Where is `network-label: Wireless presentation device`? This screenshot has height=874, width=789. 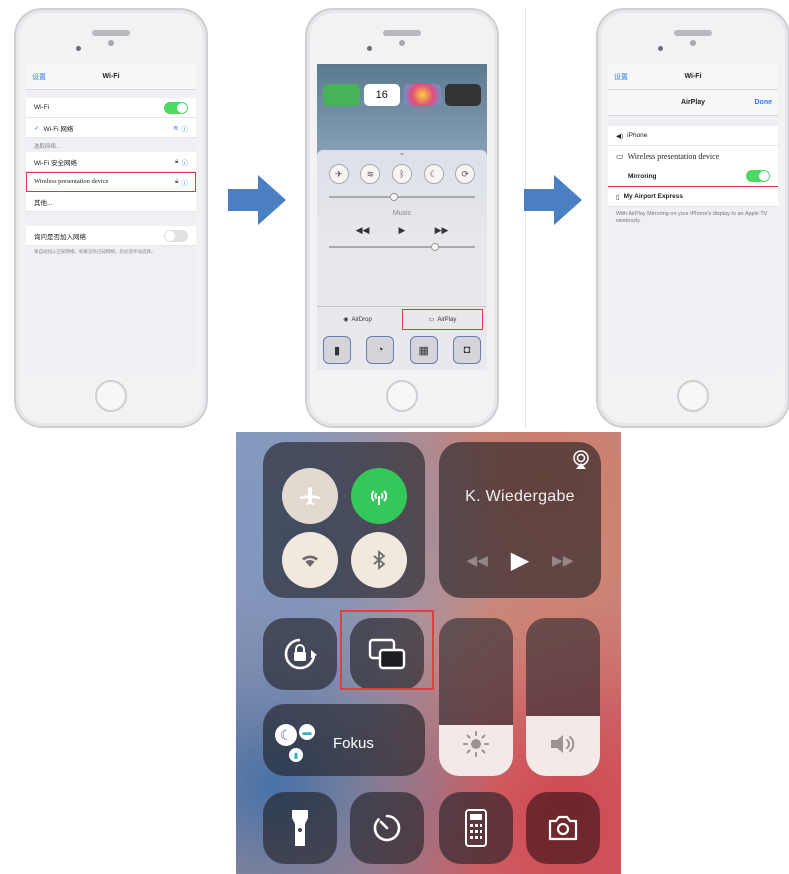
network-label: Wireless presentation device is located at coordinates (71, 181).